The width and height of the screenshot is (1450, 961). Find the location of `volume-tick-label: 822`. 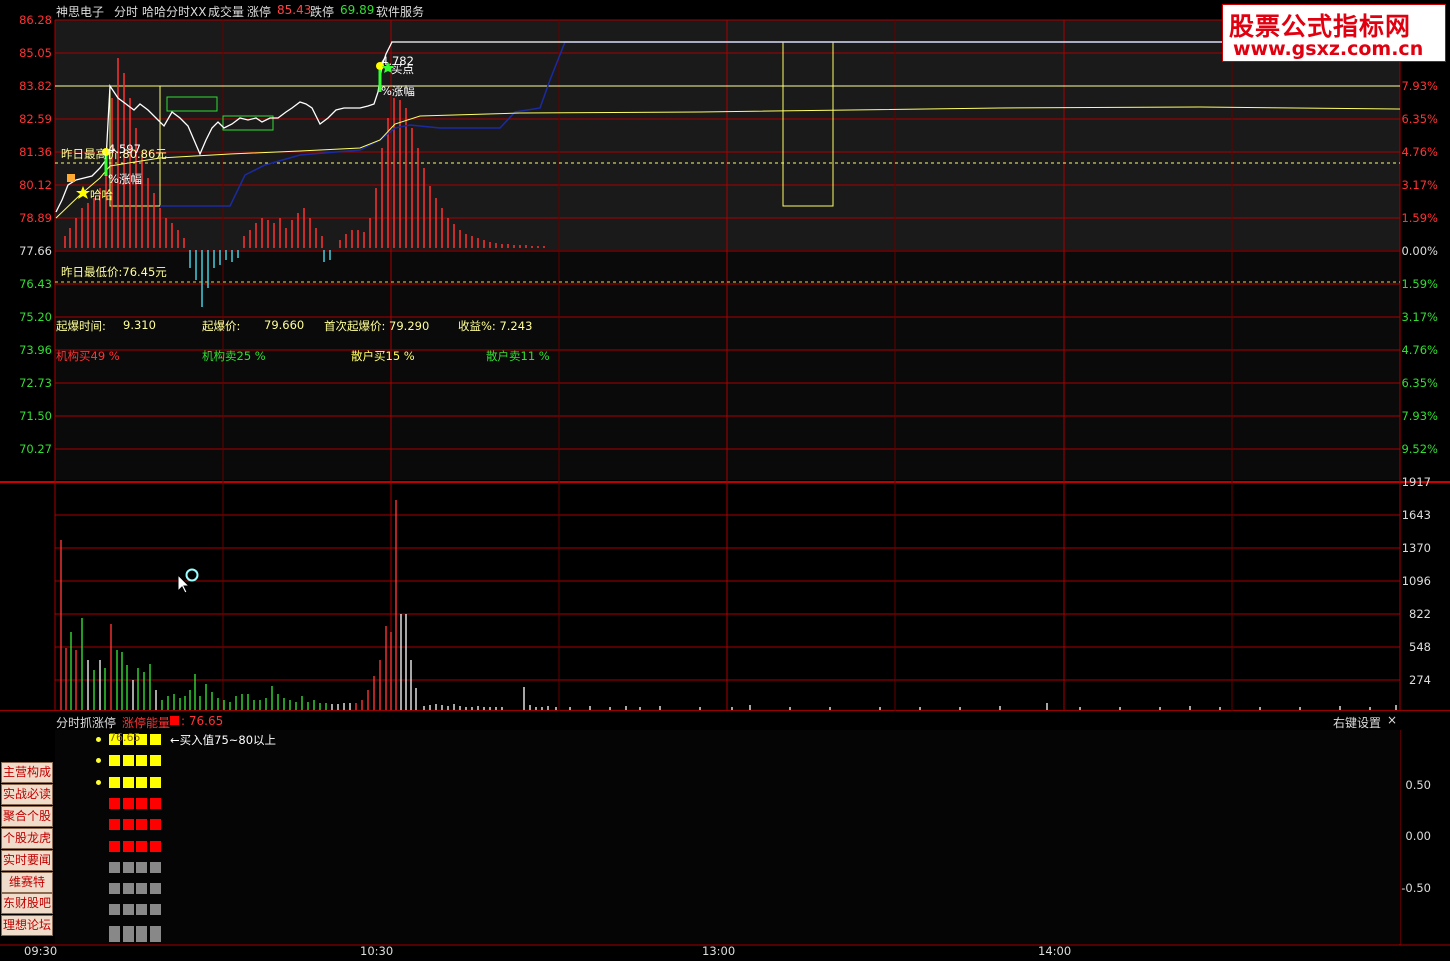

volume-tick-label: 822 is located at coordinates (1420, 614).